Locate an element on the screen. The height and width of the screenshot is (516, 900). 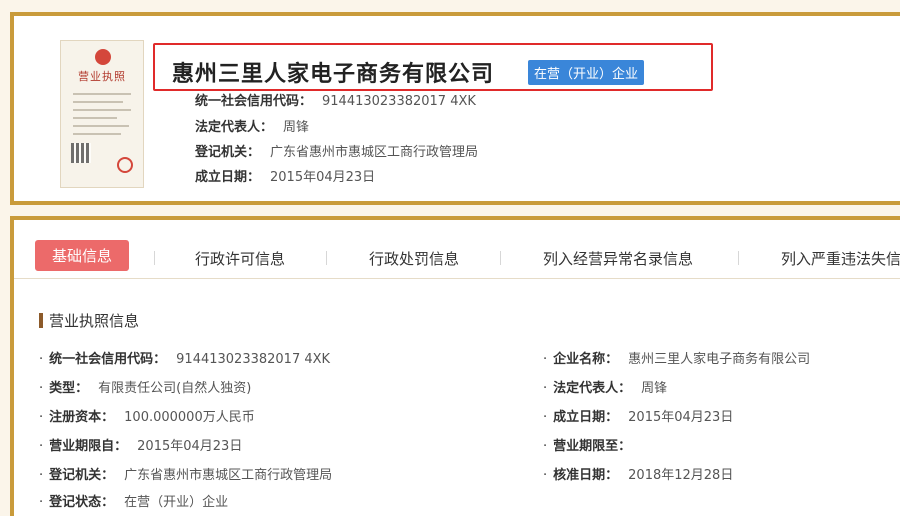
field-label: 法定代表人： is located at coordinates (592, 388).